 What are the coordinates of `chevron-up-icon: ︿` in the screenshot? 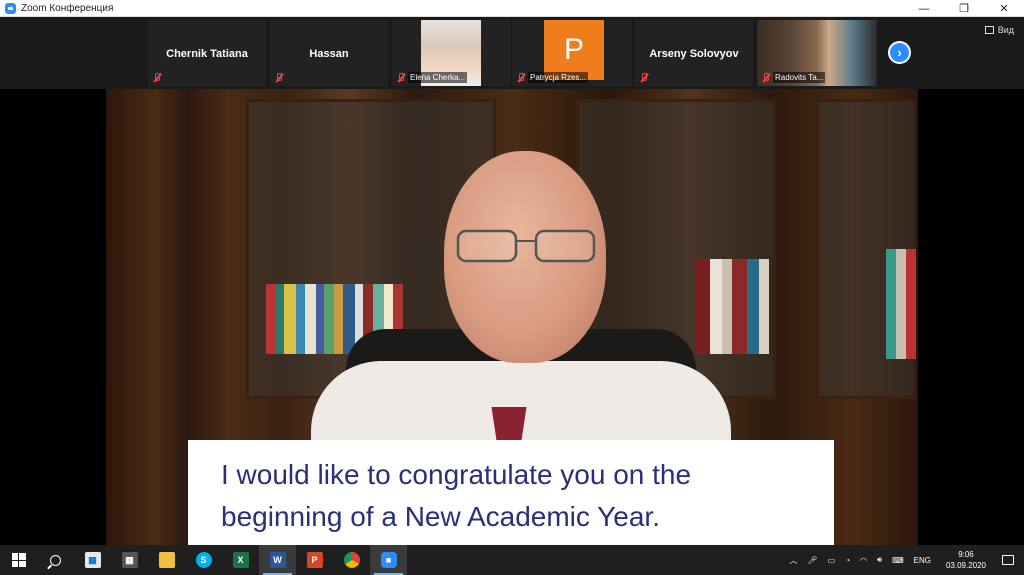 It's located at (793, 560).